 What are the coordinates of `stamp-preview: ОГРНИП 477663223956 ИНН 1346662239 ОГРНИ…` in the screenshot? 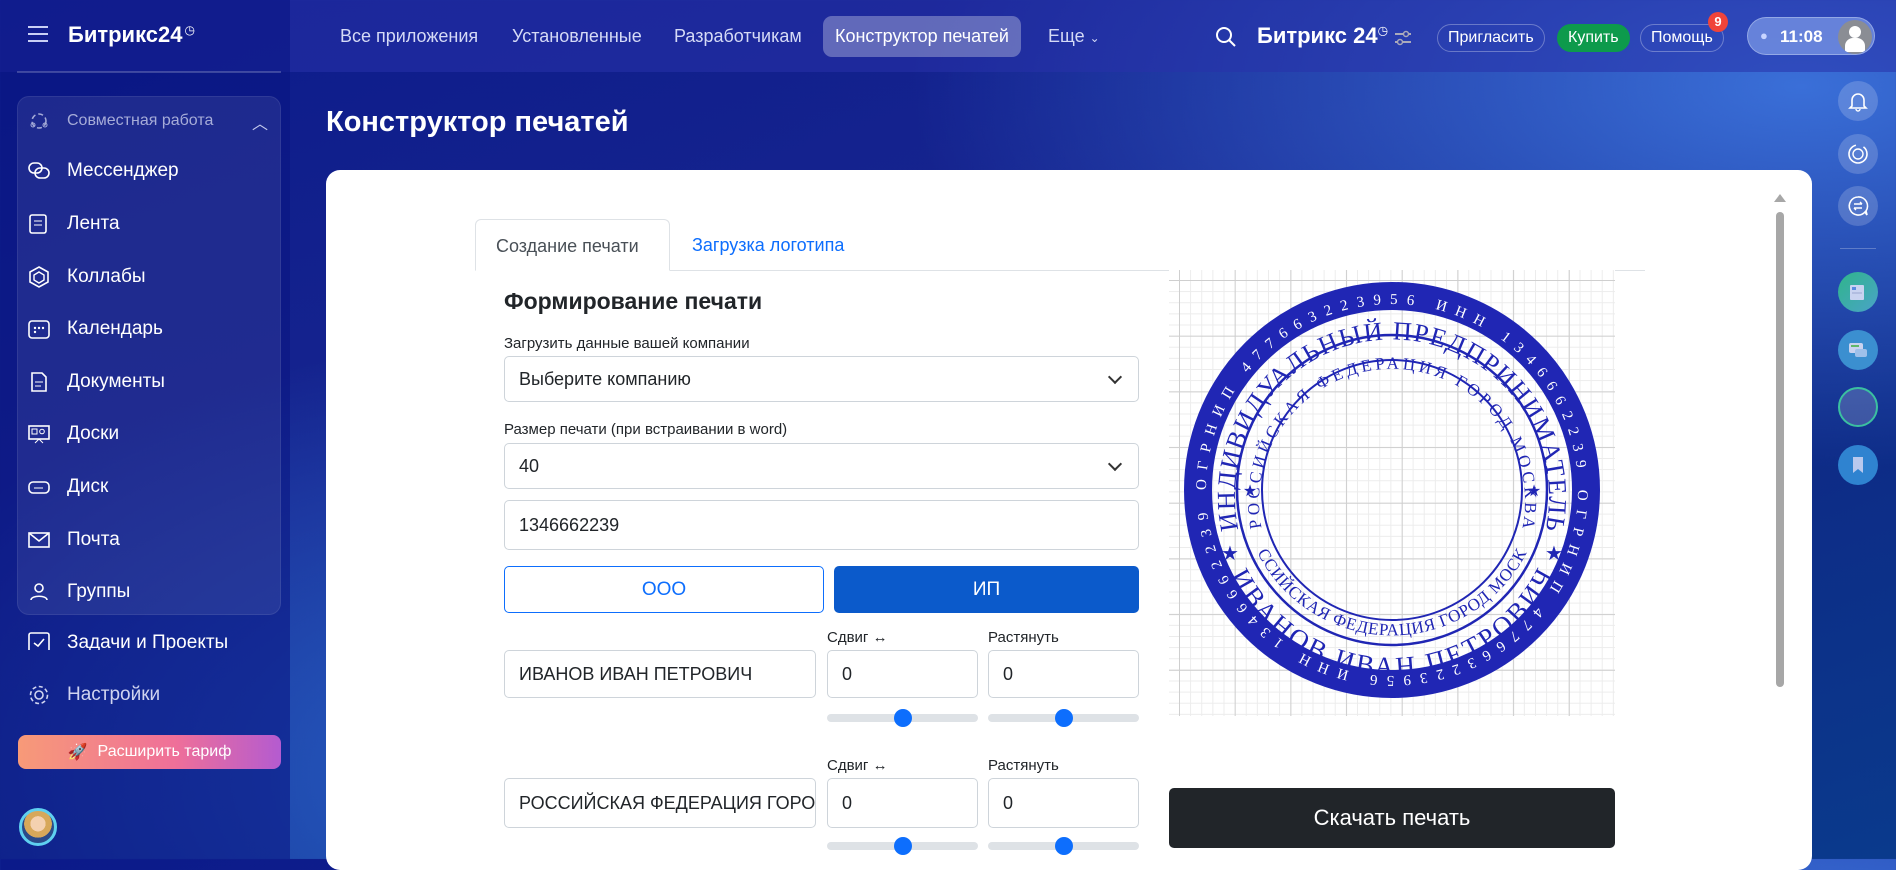 It's located at (1389, 485).